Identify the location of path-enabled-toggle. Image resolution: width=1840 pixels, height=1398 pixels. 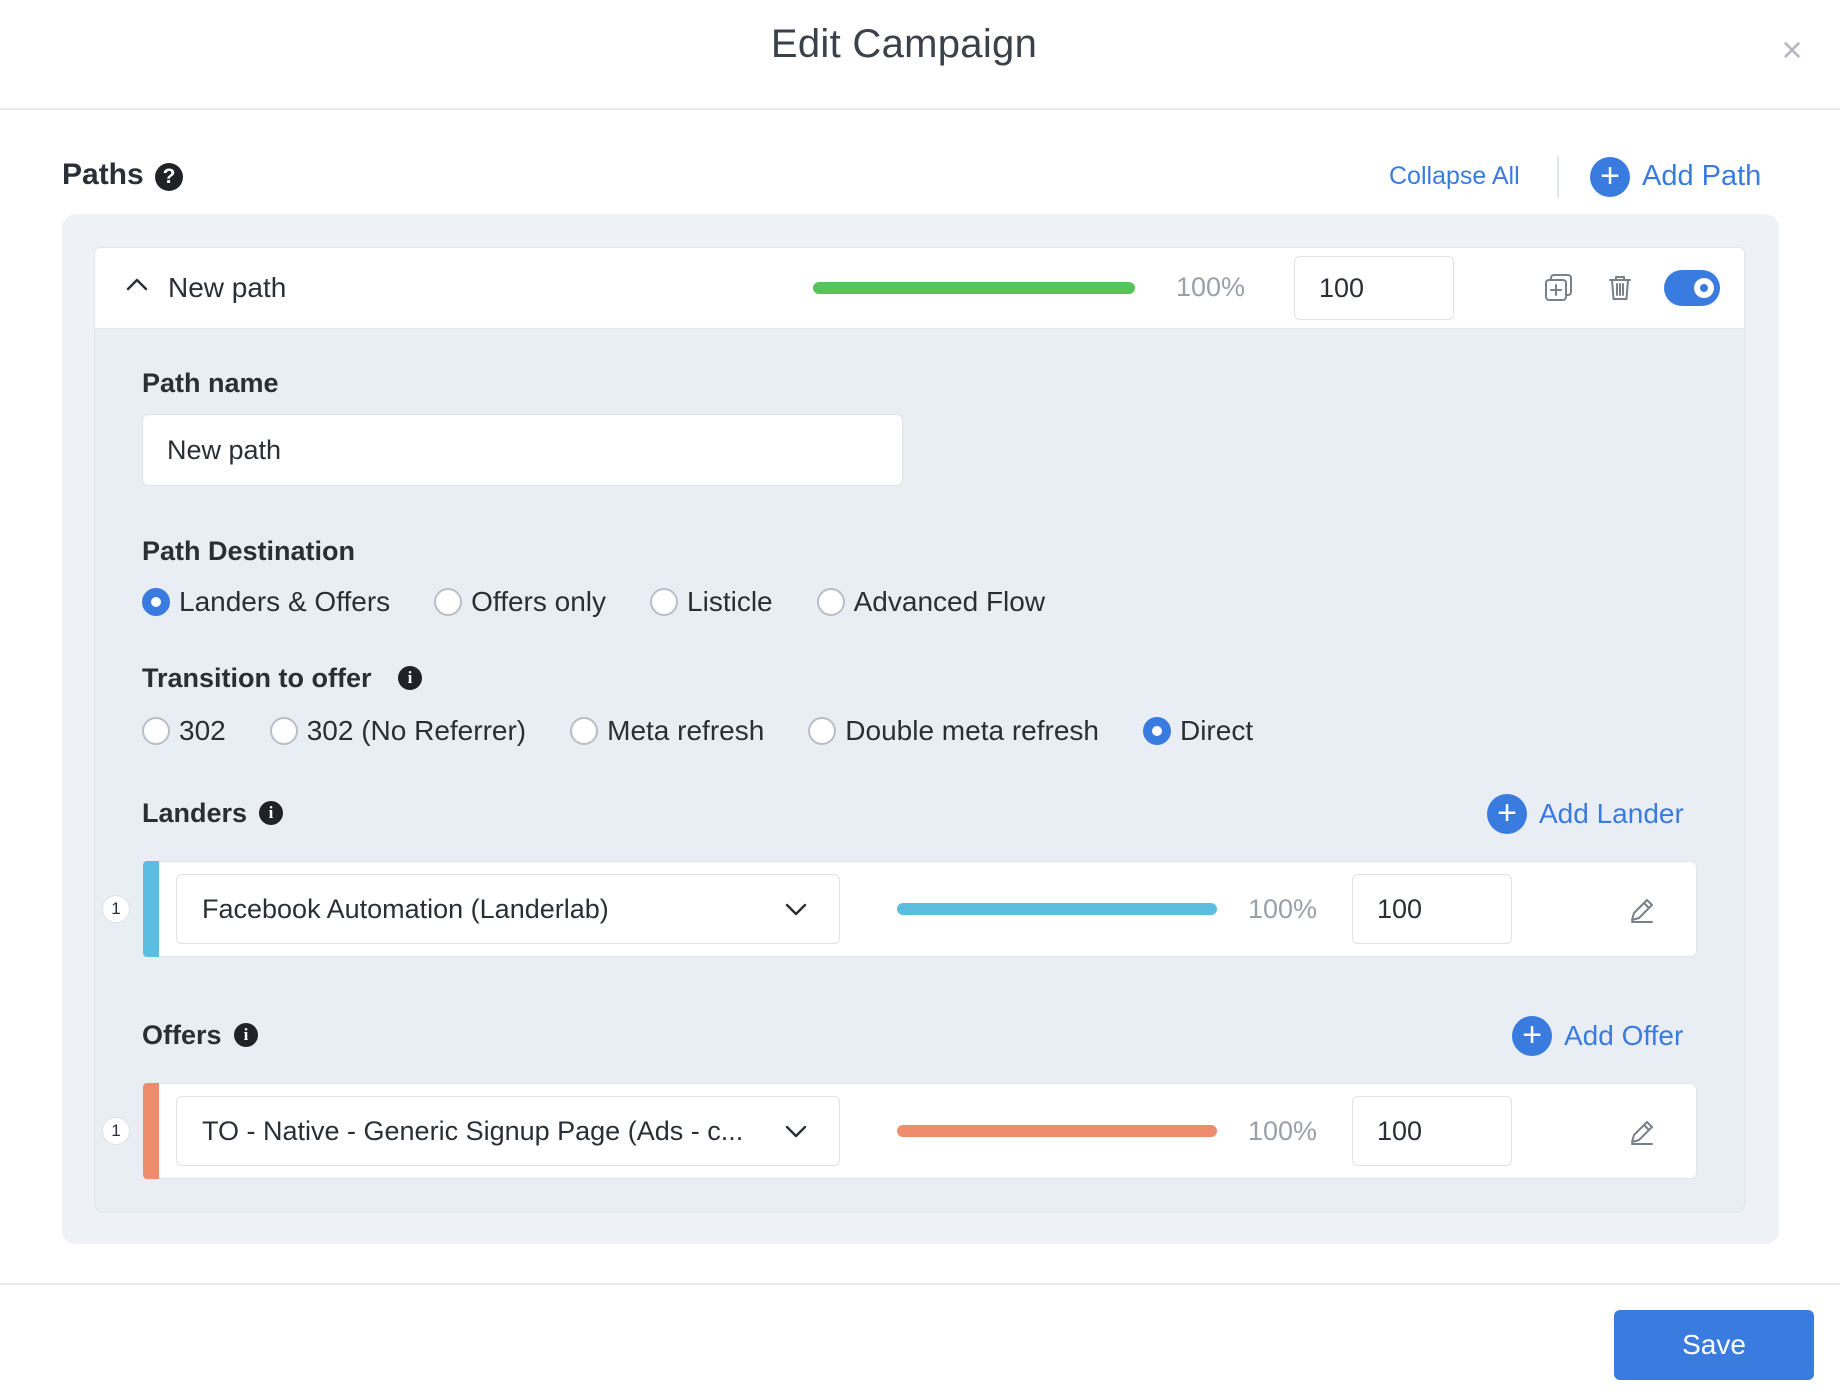
(1692, 288).